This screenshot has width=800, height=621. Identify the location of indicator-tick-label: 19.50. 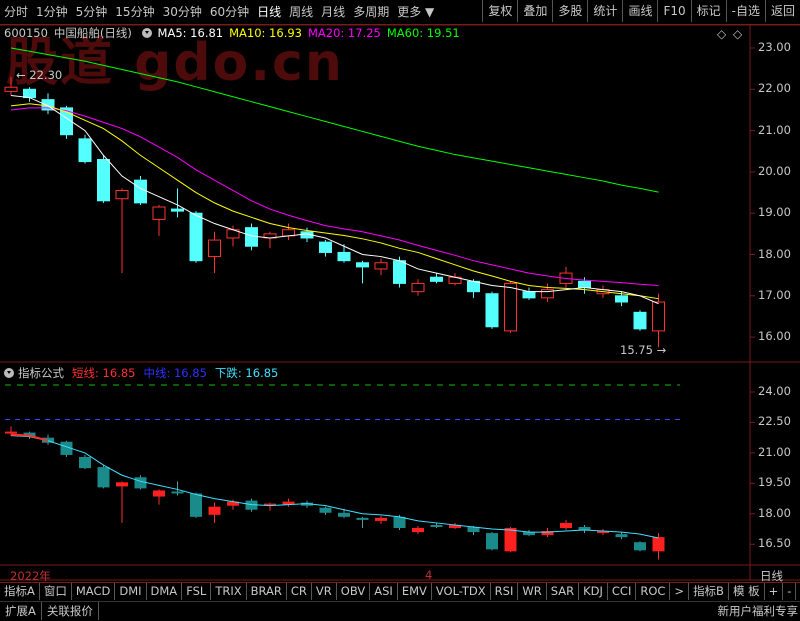
(774, 482).